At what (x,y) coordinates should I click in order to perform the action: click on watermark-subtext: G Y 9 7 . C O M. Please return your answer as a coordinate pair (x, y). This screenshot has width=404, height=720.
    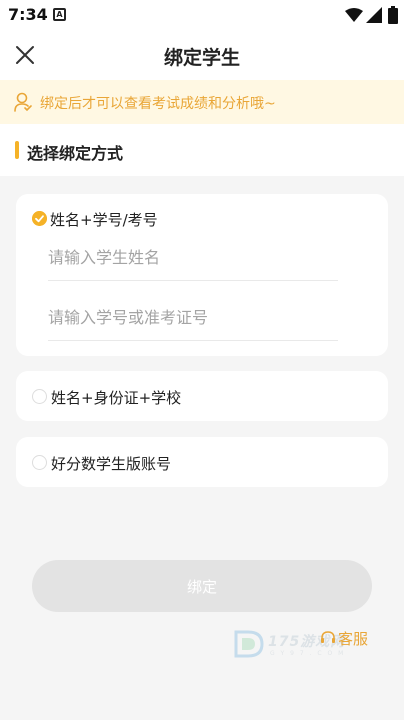
    Looking at the image, I should click on (308, 653).